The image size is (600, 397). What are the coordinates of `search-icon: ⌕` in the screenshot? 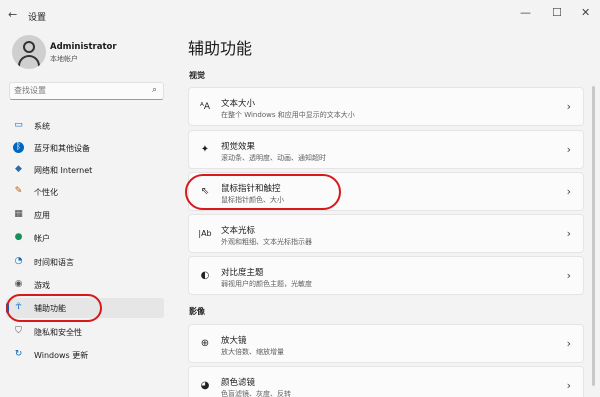 It's located at (154, 90).